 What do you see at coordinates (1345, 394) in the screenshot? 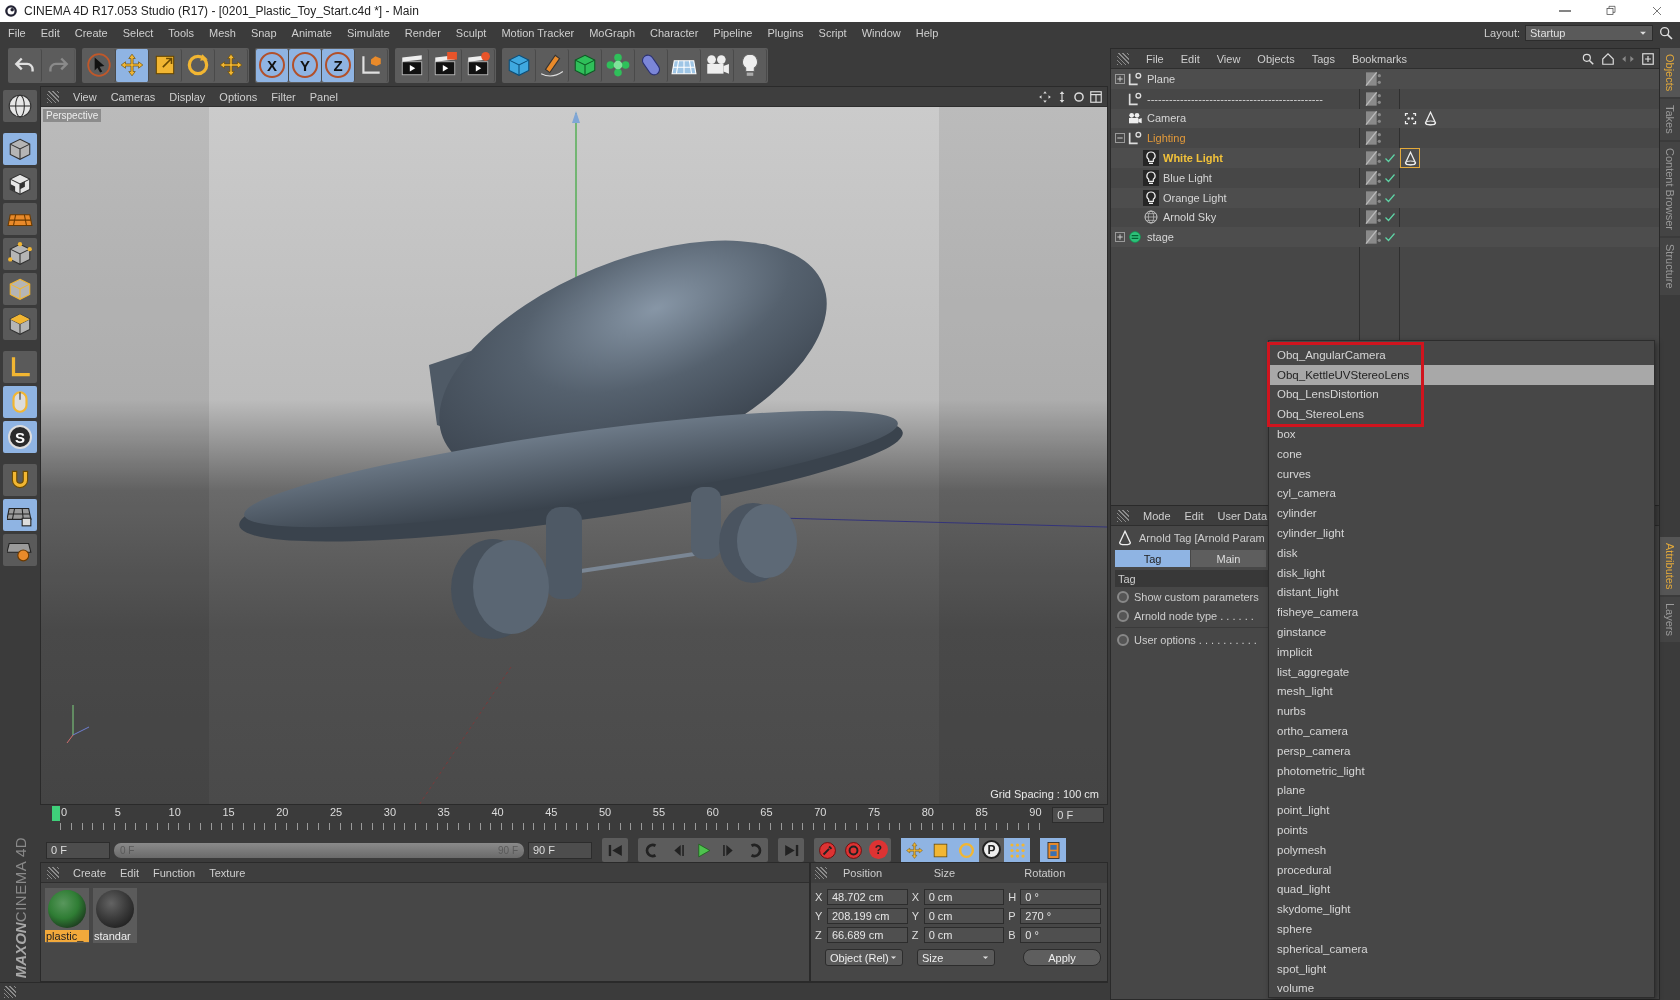
I see `menu-option: Obq_LensDistortion` at bounding box center [1345, 394].